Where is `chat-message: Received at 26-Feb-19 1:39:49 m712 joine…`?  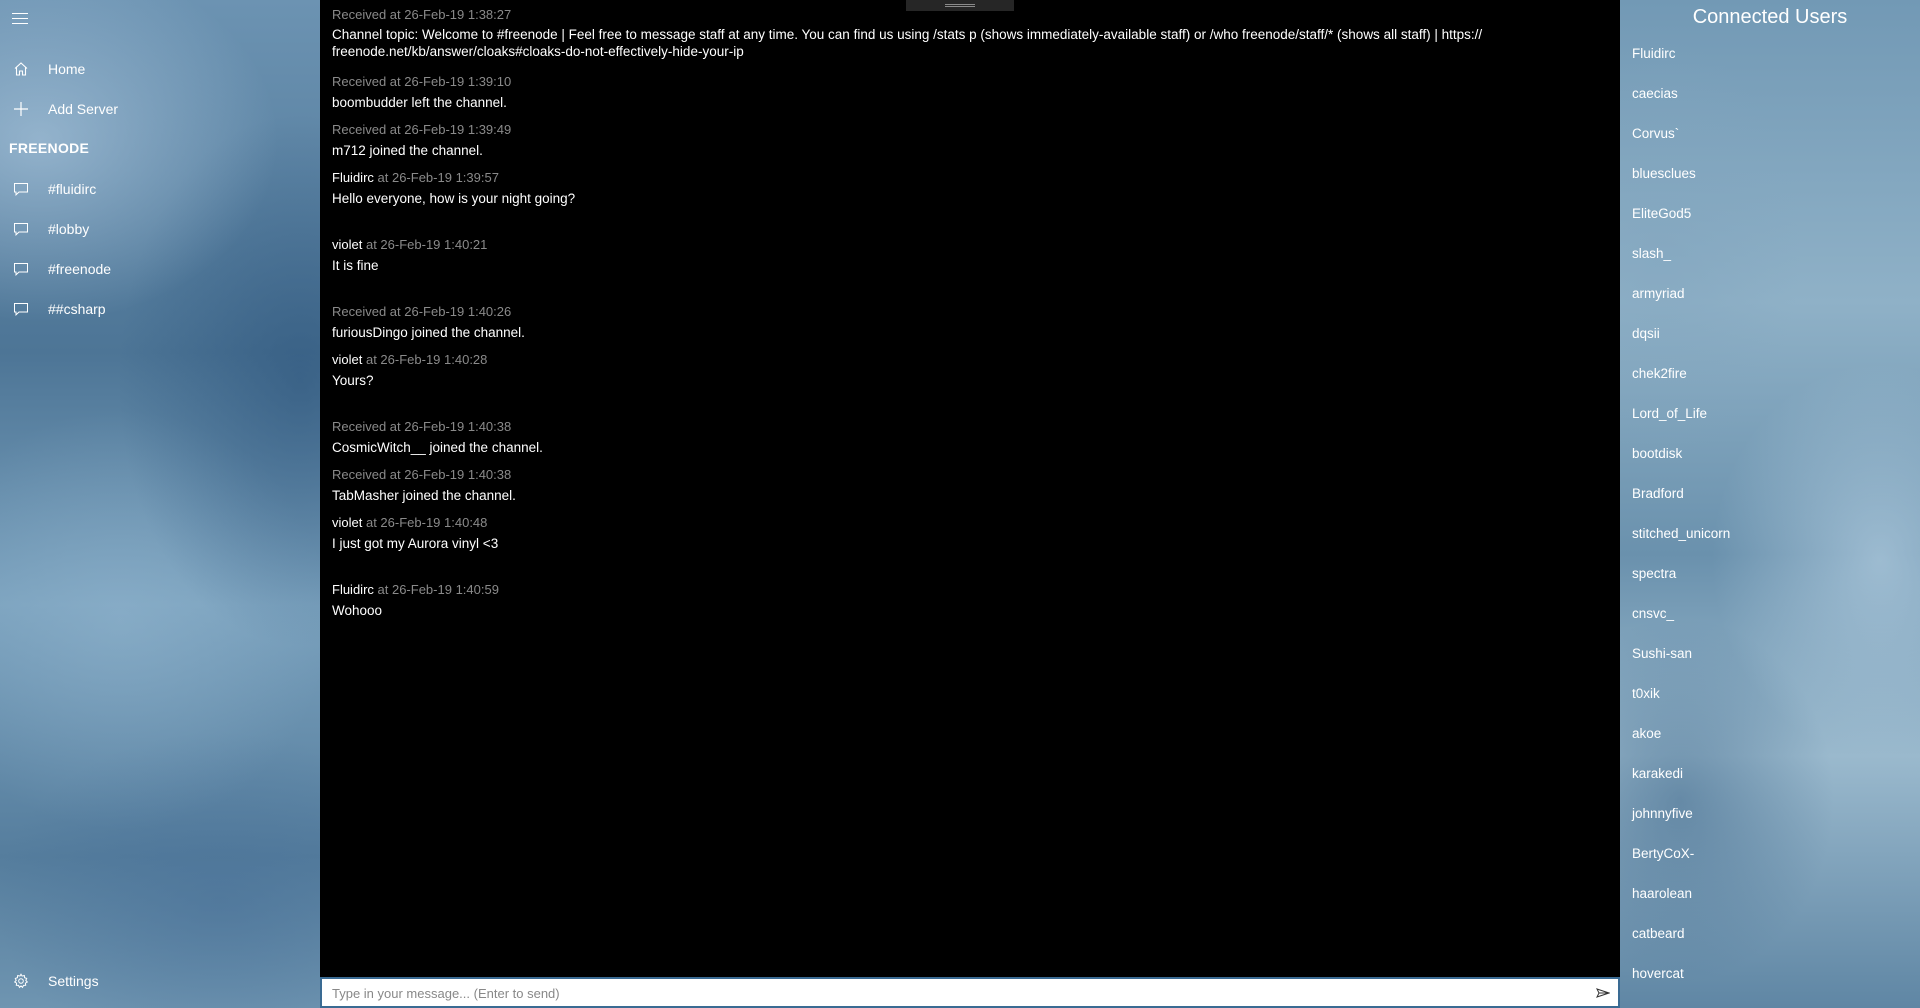
chat-message: Received at 26-Feb-19 1:39:49 m712 joine… is located at coordinates (967, 140).